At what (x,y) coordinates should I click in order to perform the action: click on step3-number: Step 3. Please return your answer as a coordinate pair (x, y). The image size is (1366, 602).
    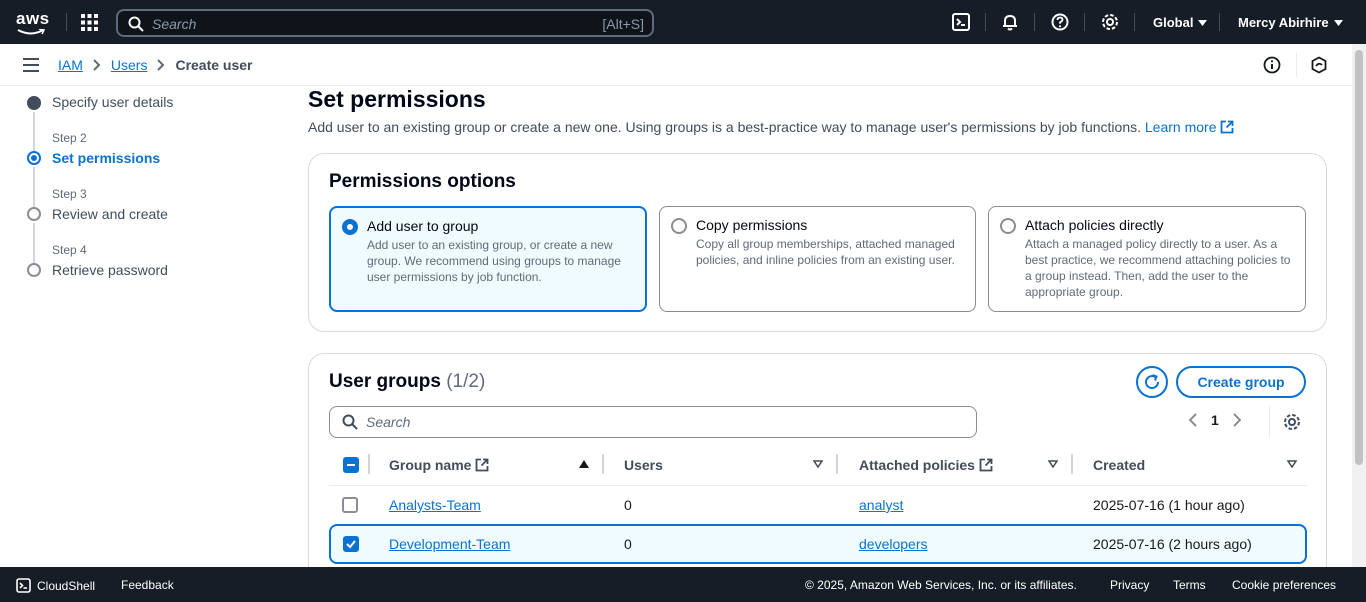
    Looking at the image, I should click on (69, 194).